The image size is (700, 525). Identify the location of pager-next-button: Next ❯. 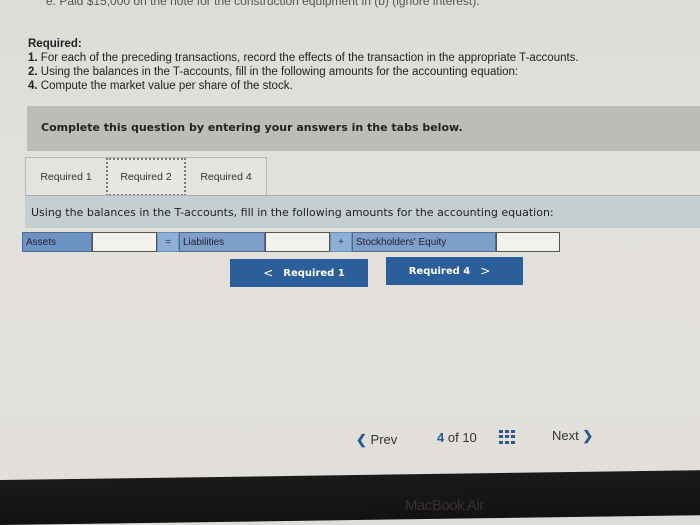
(572, 436).